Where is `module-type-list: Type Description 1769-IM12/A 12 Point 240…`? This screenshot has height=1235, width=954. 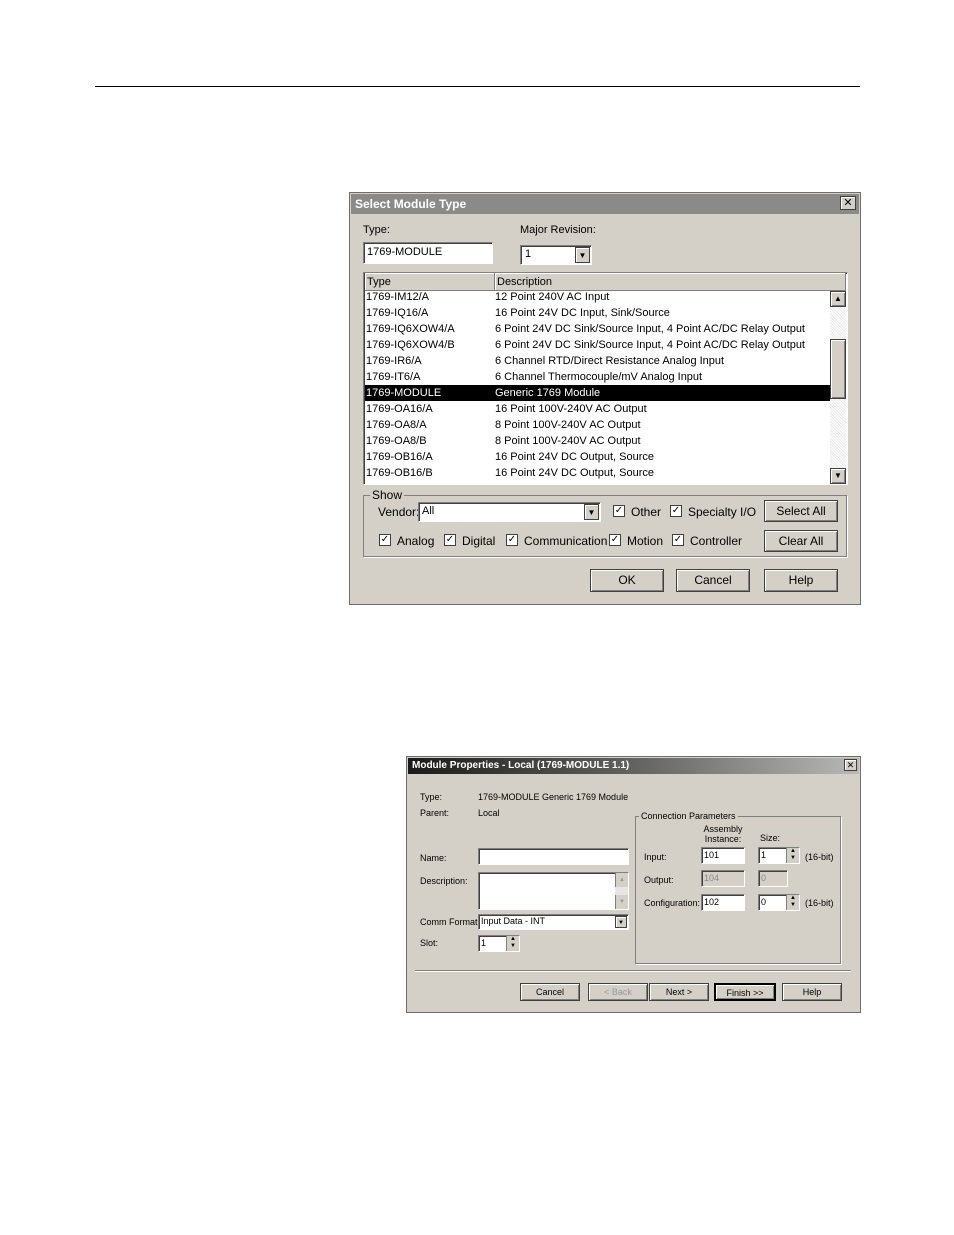 module-type-list: Type Description 1769-IM12/A 12 Point 240… is located at coordinates (605, 378).